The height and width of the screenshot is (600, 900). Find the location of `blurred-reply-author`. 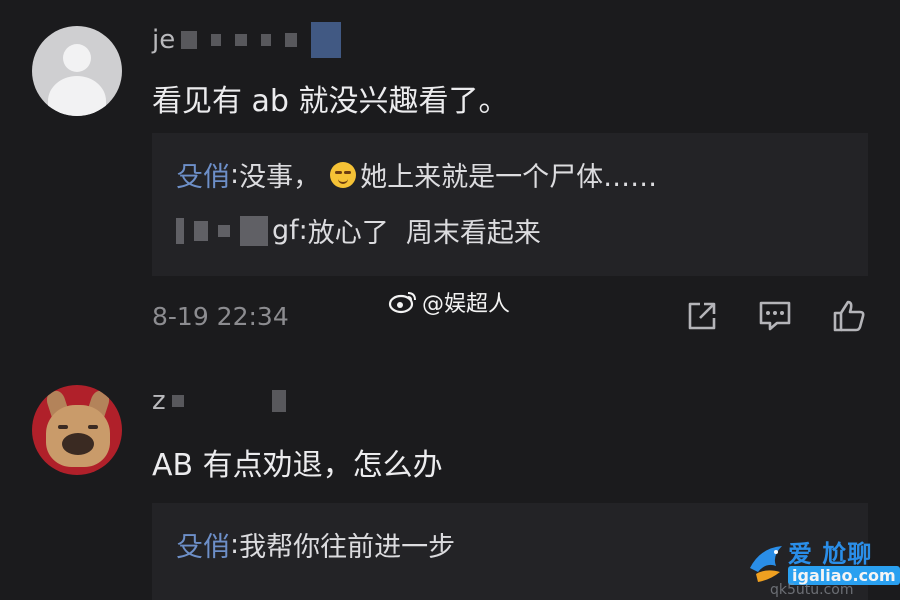

blurred-reply-author is located at coordinates (222, 230).